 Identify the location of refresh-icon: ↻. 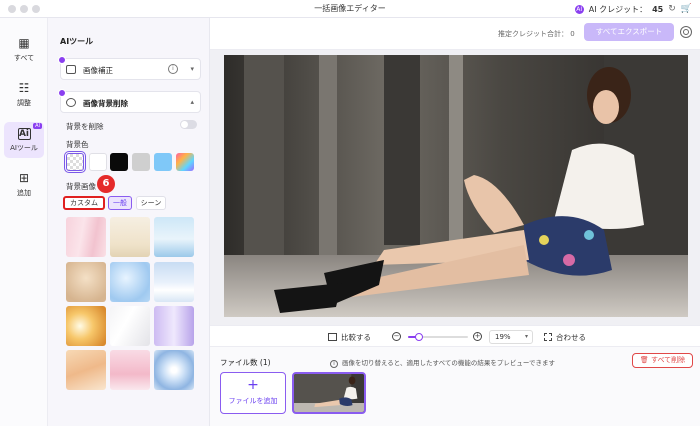
(672, 9).